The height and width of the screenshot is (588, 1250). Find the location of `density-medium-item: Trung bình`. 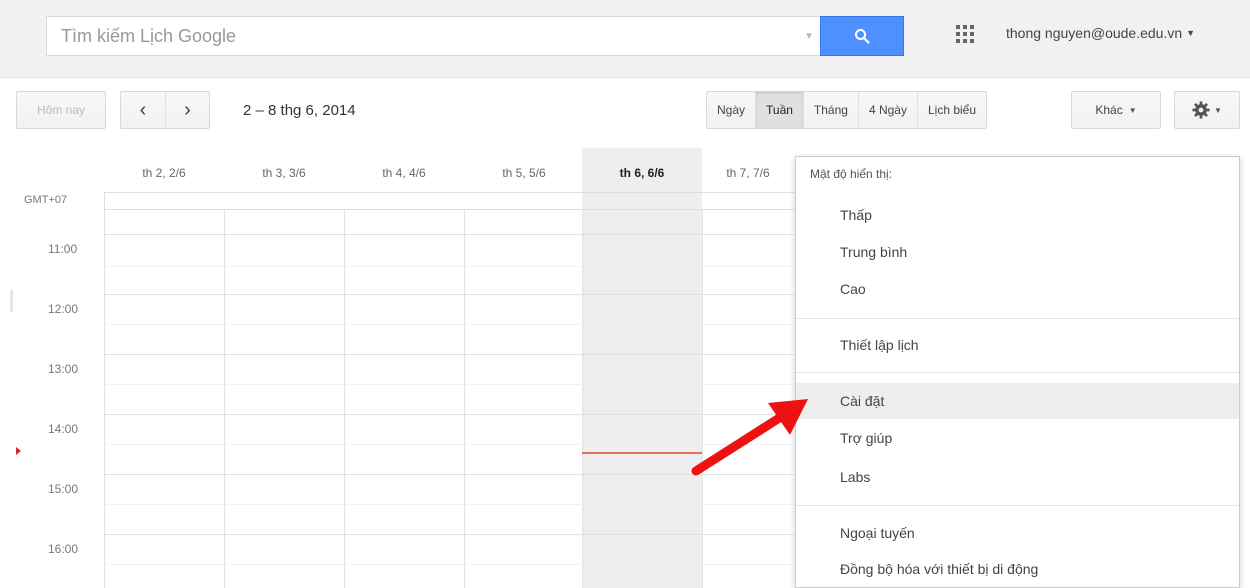

density-medium-item: Trung bình is located at coordinates (1017, 252).